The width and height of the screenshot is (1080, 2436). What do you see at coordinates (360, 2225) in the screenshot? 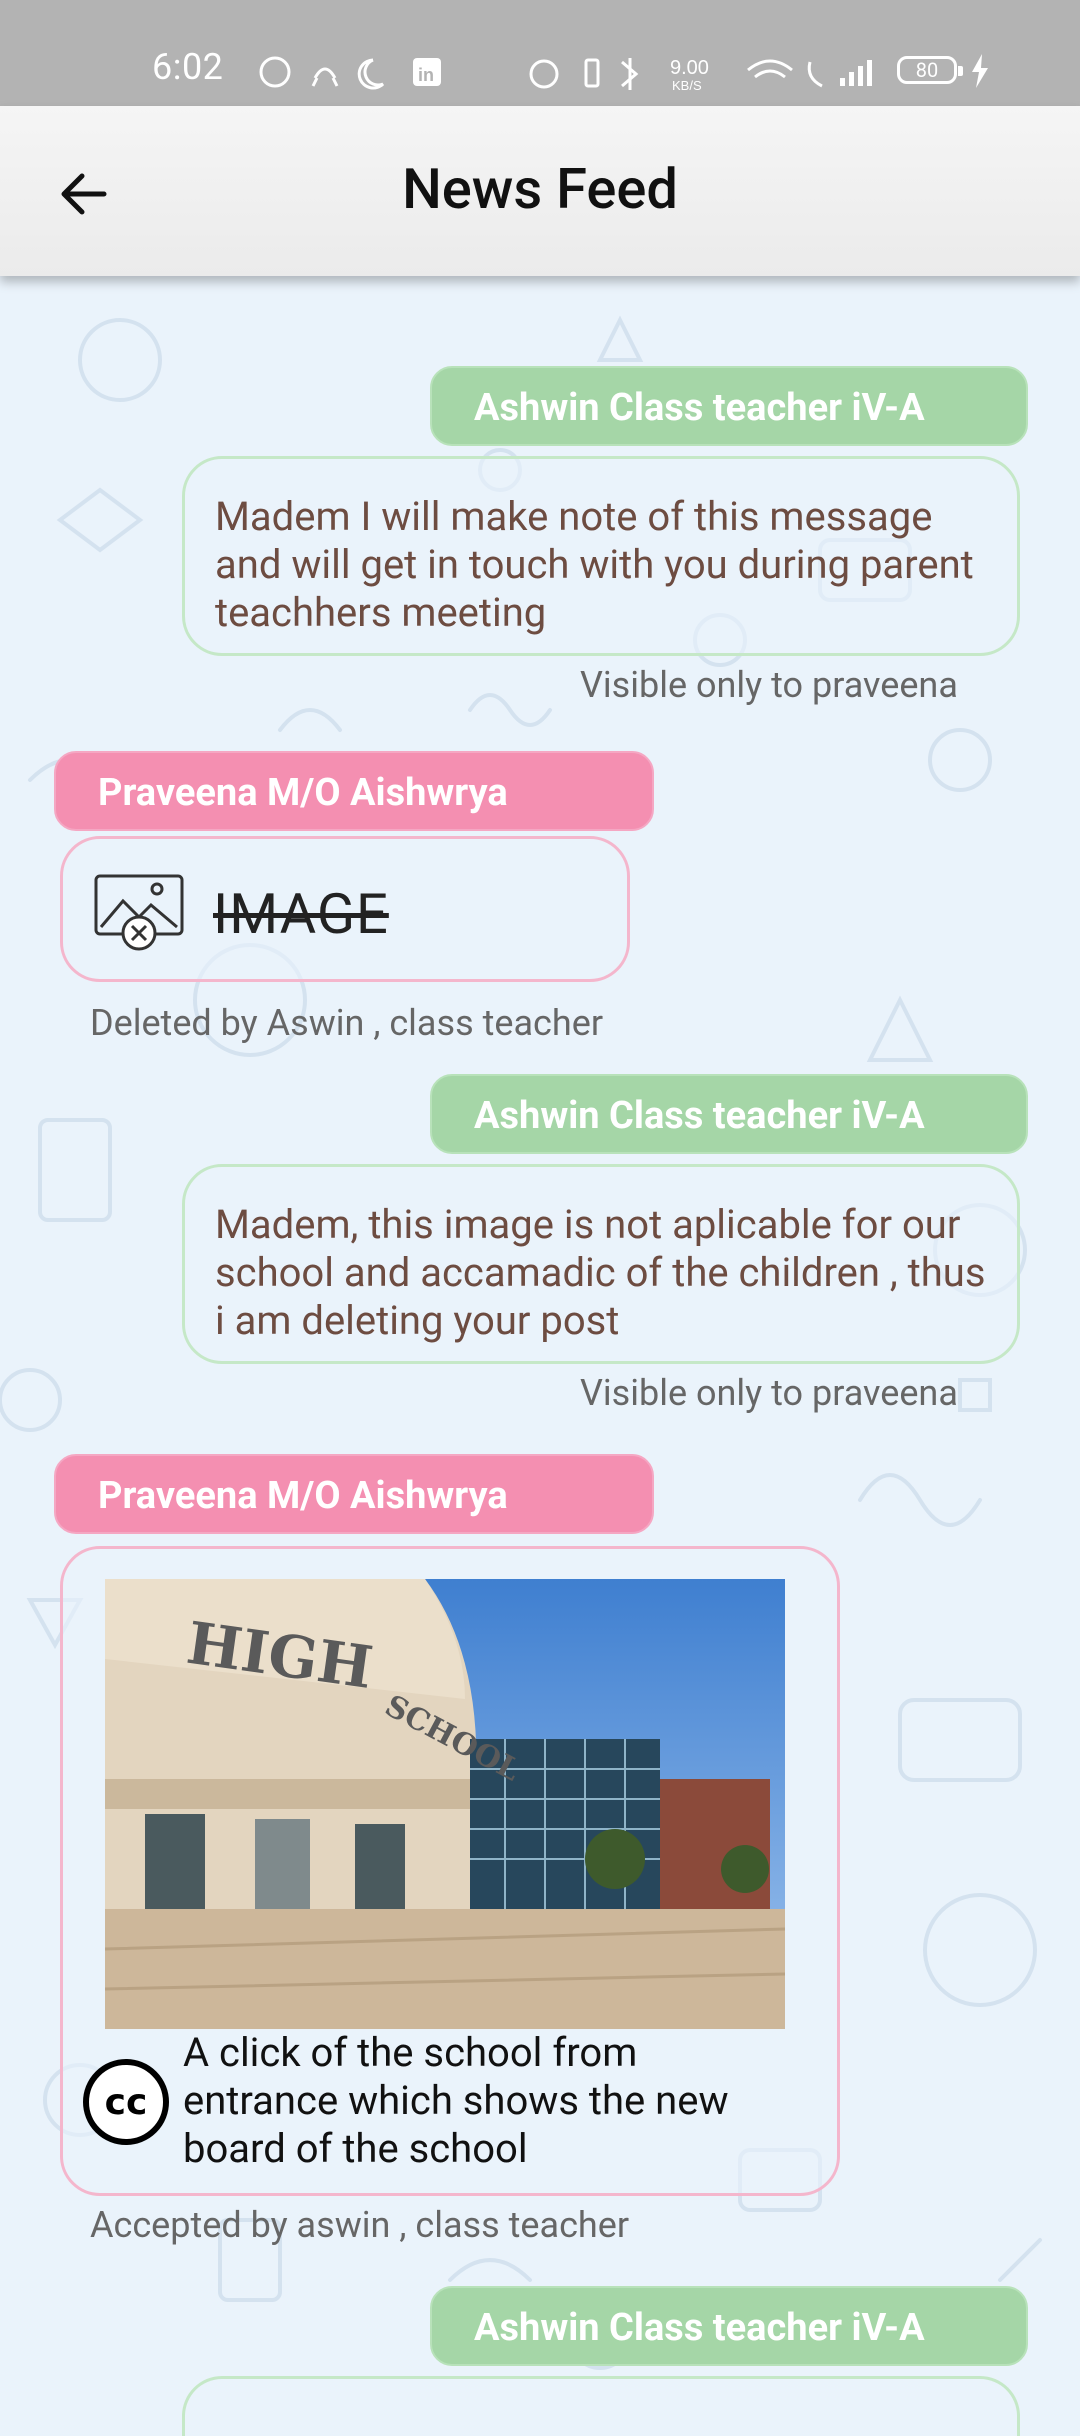
I see `moderation-note: Accepted by aswin , class teacher` at bounding box center [360, 2225].